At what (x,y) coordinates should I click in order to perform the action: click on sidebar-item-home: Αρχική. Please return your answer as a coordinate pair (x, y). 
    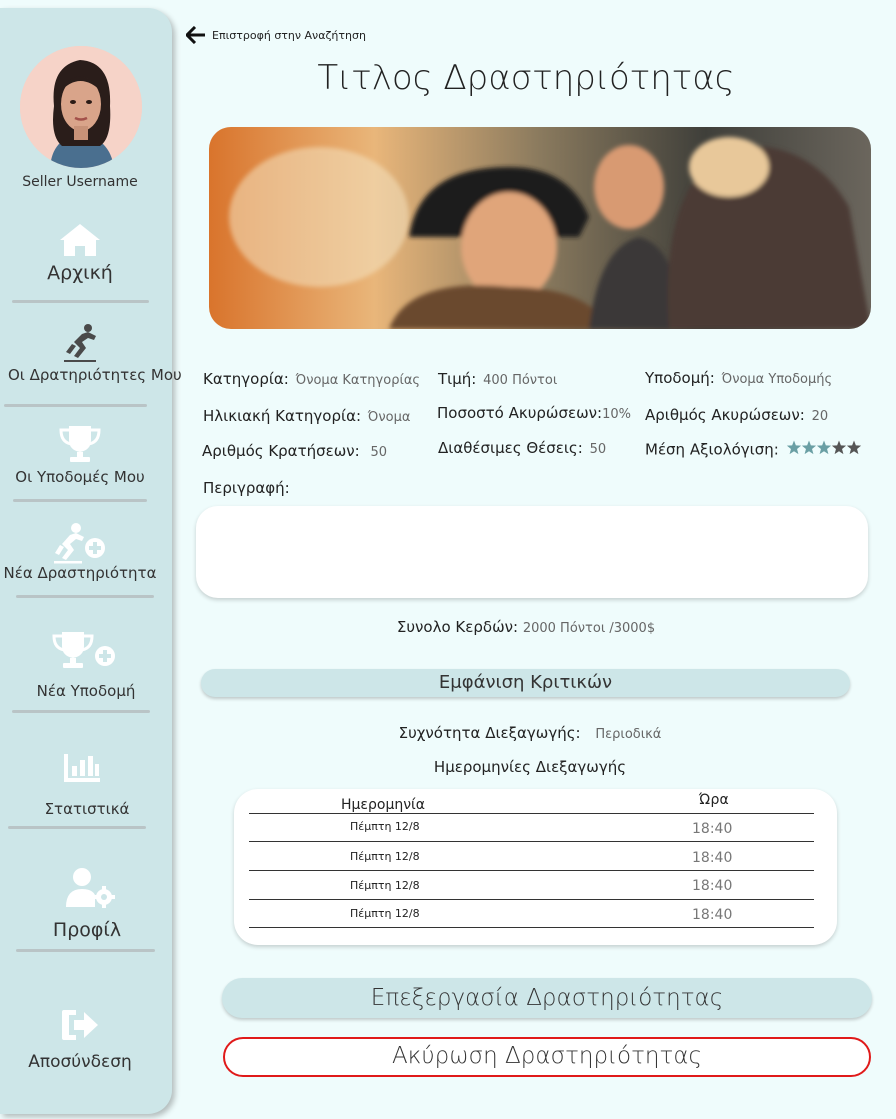
    Looking at the image, I should click on (80, 253).